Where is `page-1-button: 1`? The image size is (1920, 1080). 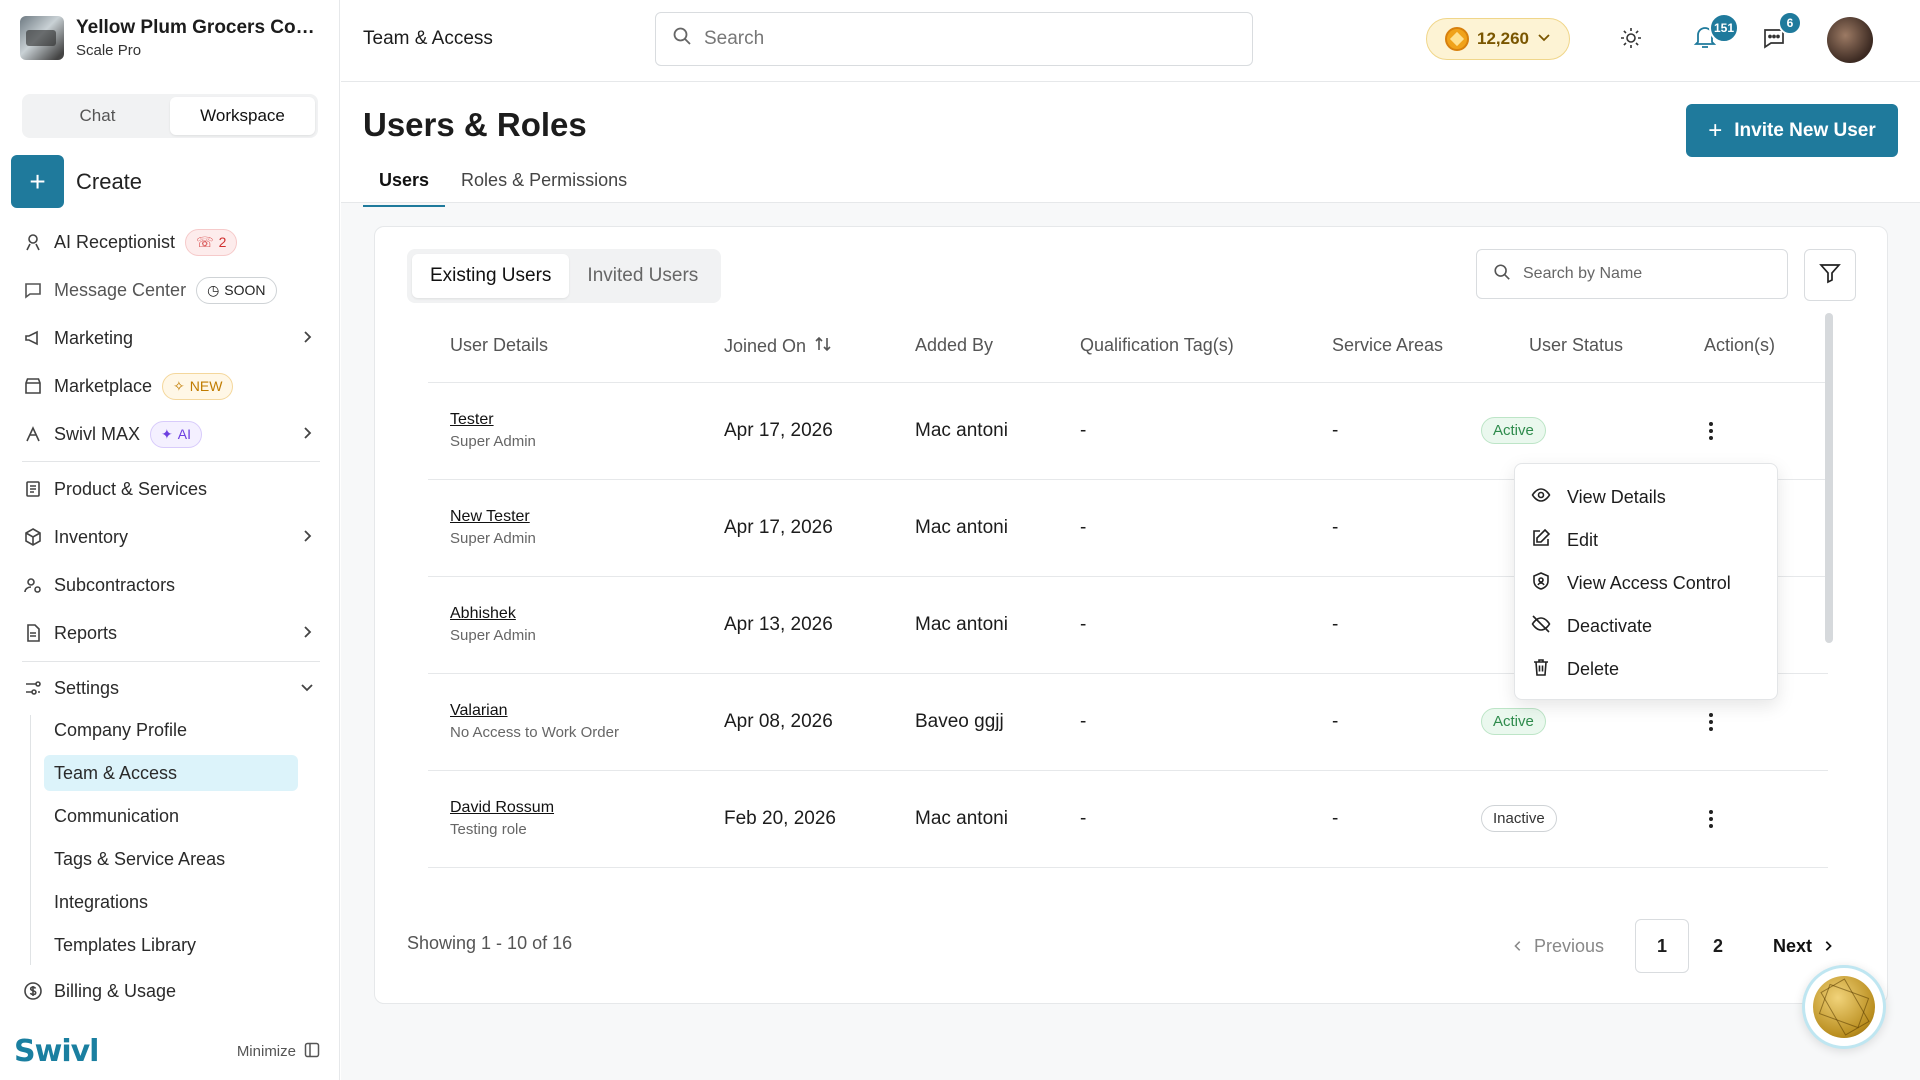
page-1-button: 1 is located at coordinates (1662, 946).